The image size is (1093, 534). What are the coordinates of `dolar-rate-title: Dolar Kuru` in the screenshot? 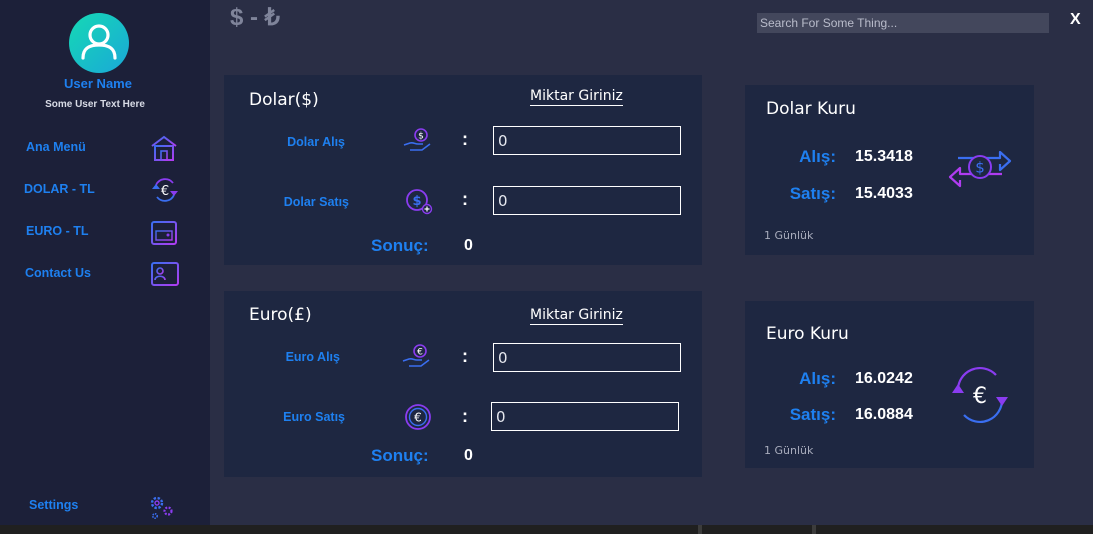 It's located at (811, 109).